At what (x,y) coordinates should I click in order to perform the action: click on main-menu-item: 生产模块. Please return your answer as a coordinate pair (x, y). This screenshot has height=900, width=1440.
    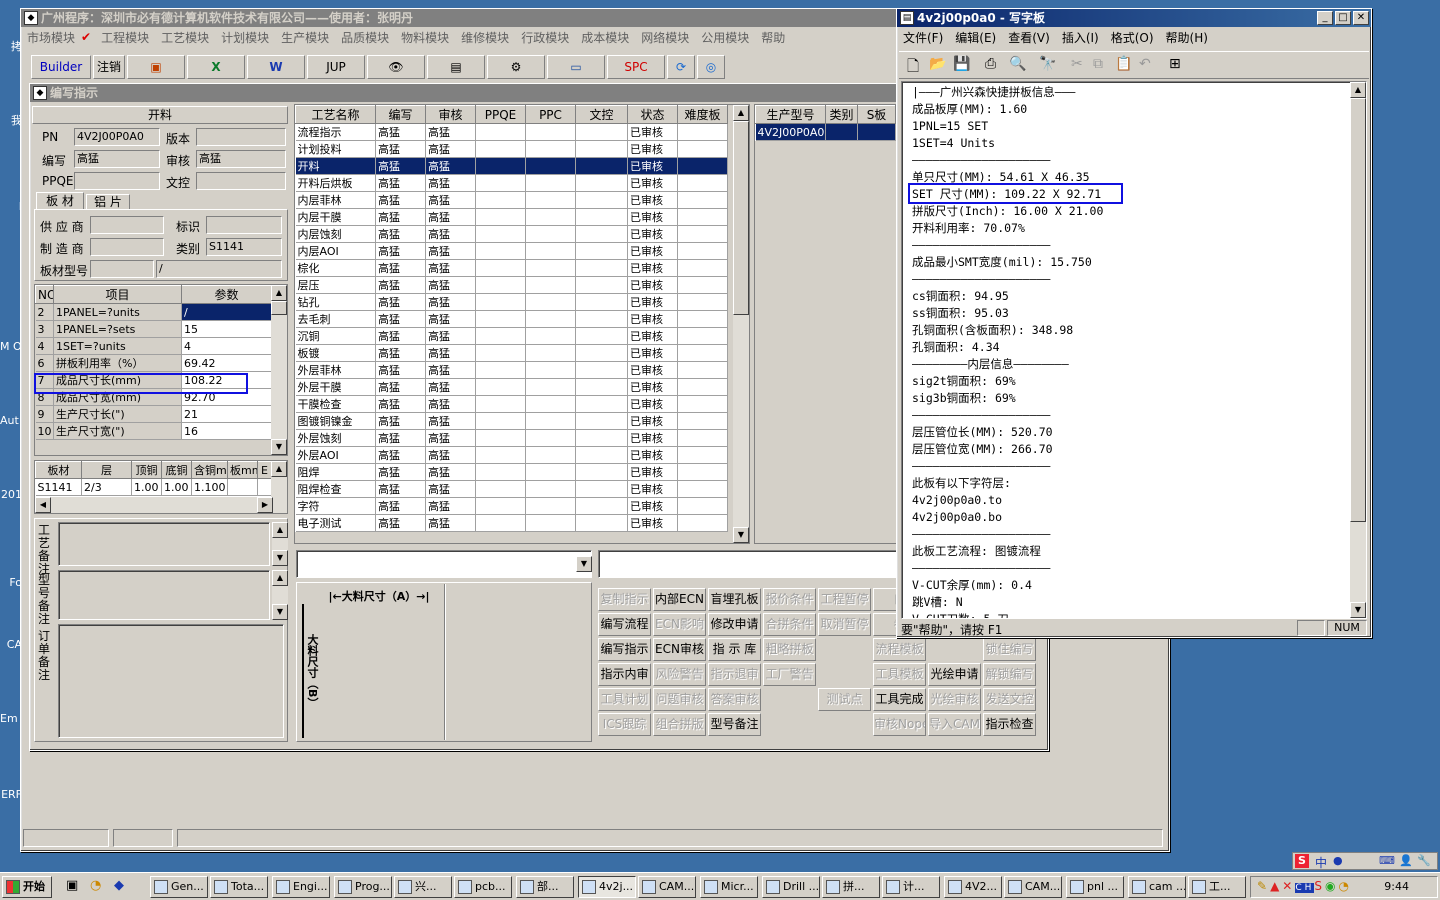
    Looking at the image, I should click on (305, 37).